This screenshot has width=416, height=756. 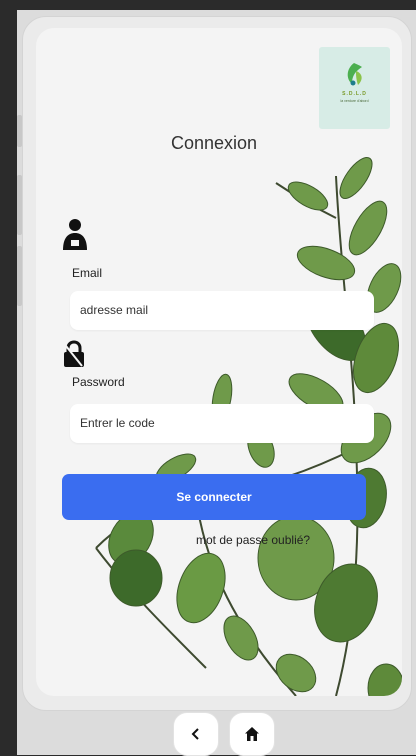 I want to click on page-title: Connexion, so click(x=214, y=143).